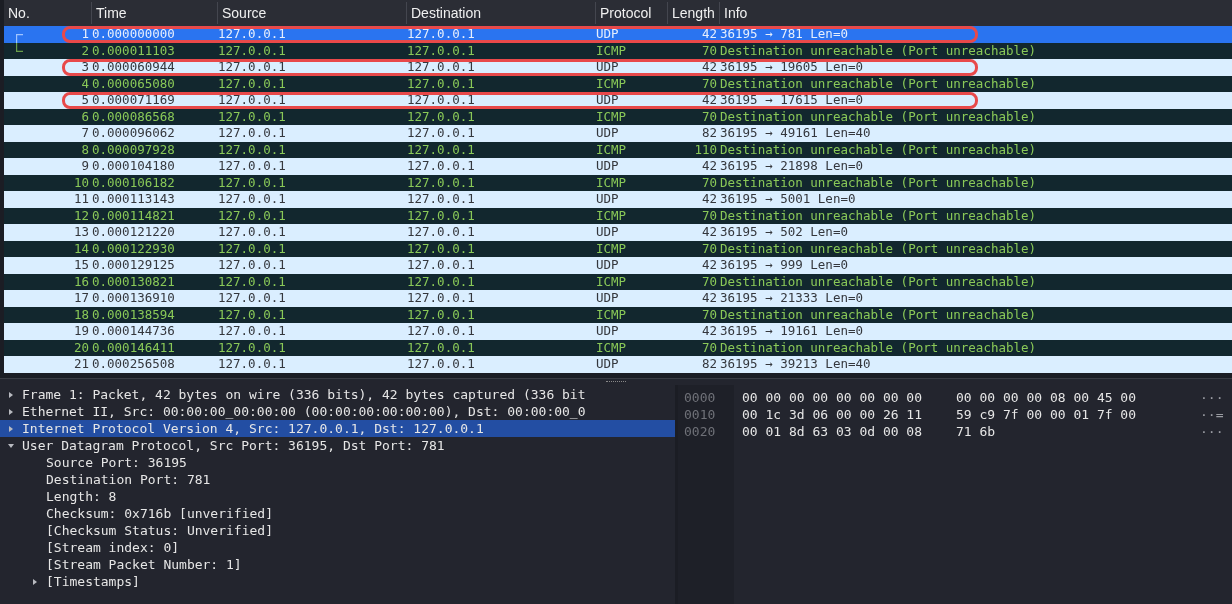  I want to click on tree-item: Internet Protocol Version 4, Src: 127.0.0.1, Dst: 127.0.0.1, so click(337, 428).